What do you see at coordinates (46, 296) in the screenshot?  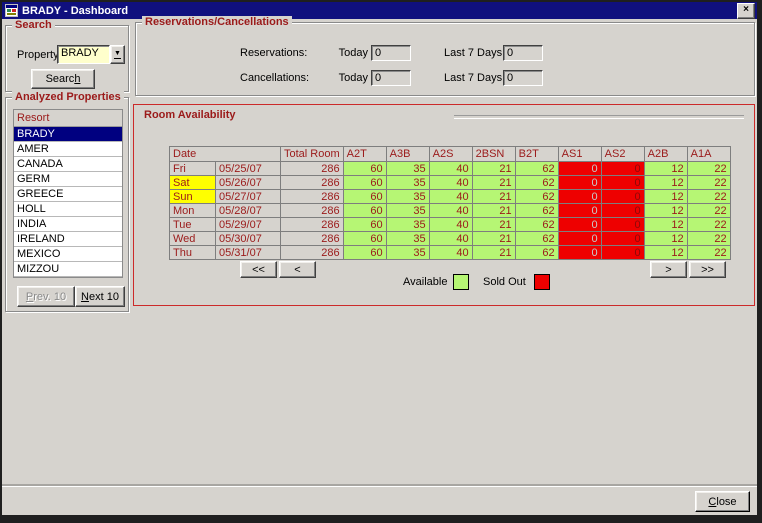 I see `prev-10-button: Prev. 10` at bounding box center [46, 296].